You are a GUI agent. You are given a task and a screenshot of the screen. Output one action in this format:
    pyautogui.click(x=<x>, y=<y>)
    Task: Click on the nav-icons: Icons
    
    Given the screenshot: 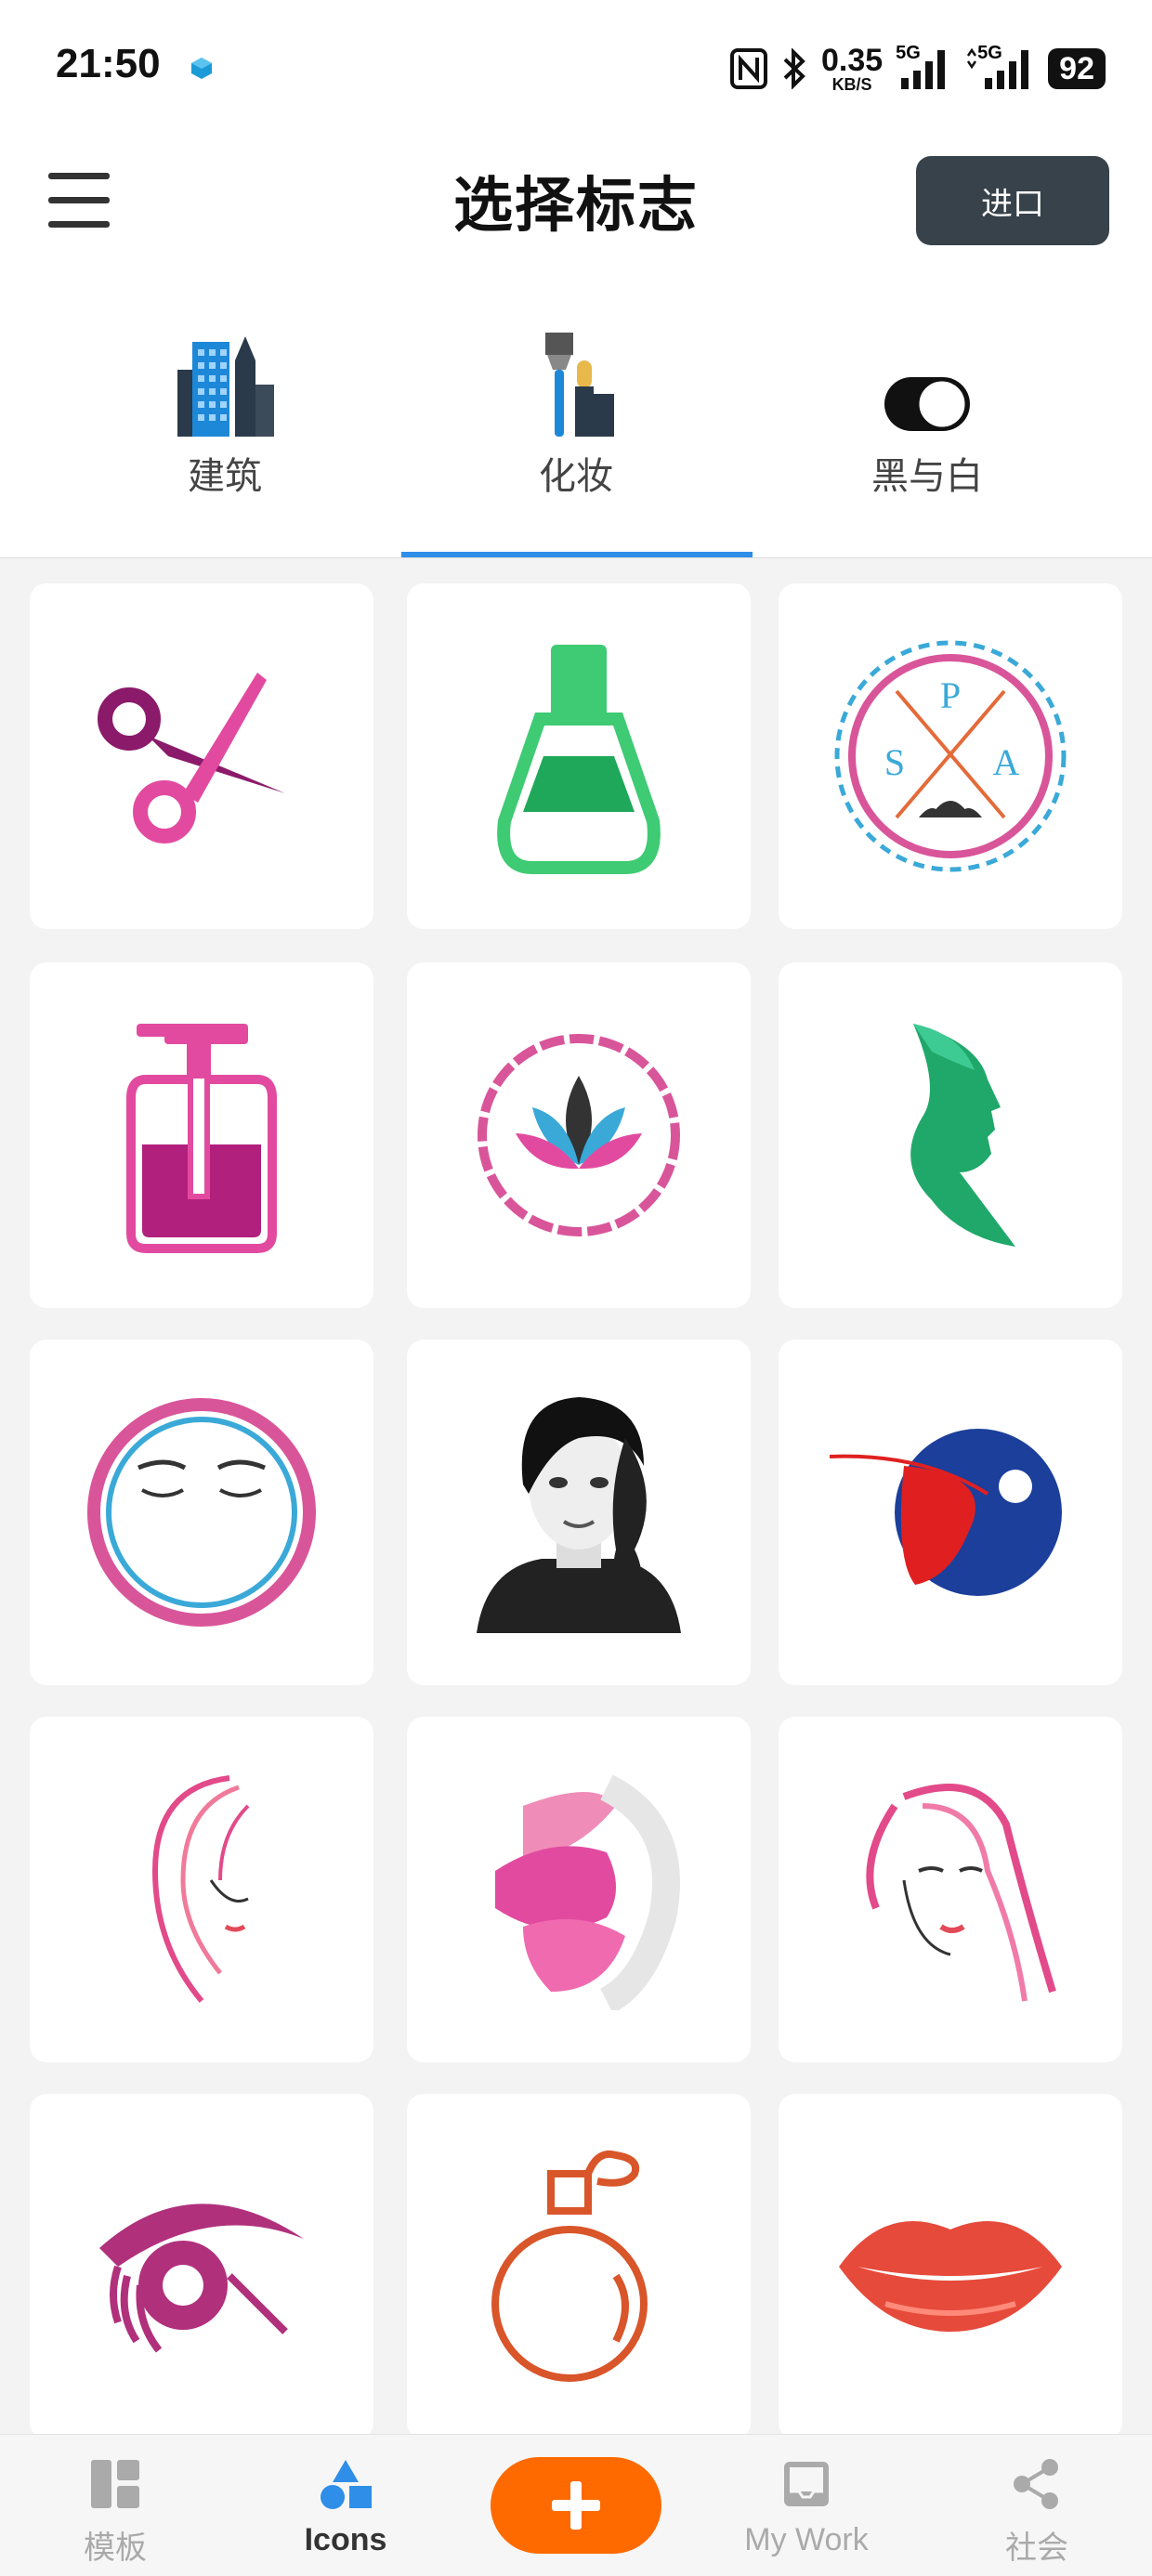 What is the action you would take?
    pyautogui.click(x=346, y=2509)
    